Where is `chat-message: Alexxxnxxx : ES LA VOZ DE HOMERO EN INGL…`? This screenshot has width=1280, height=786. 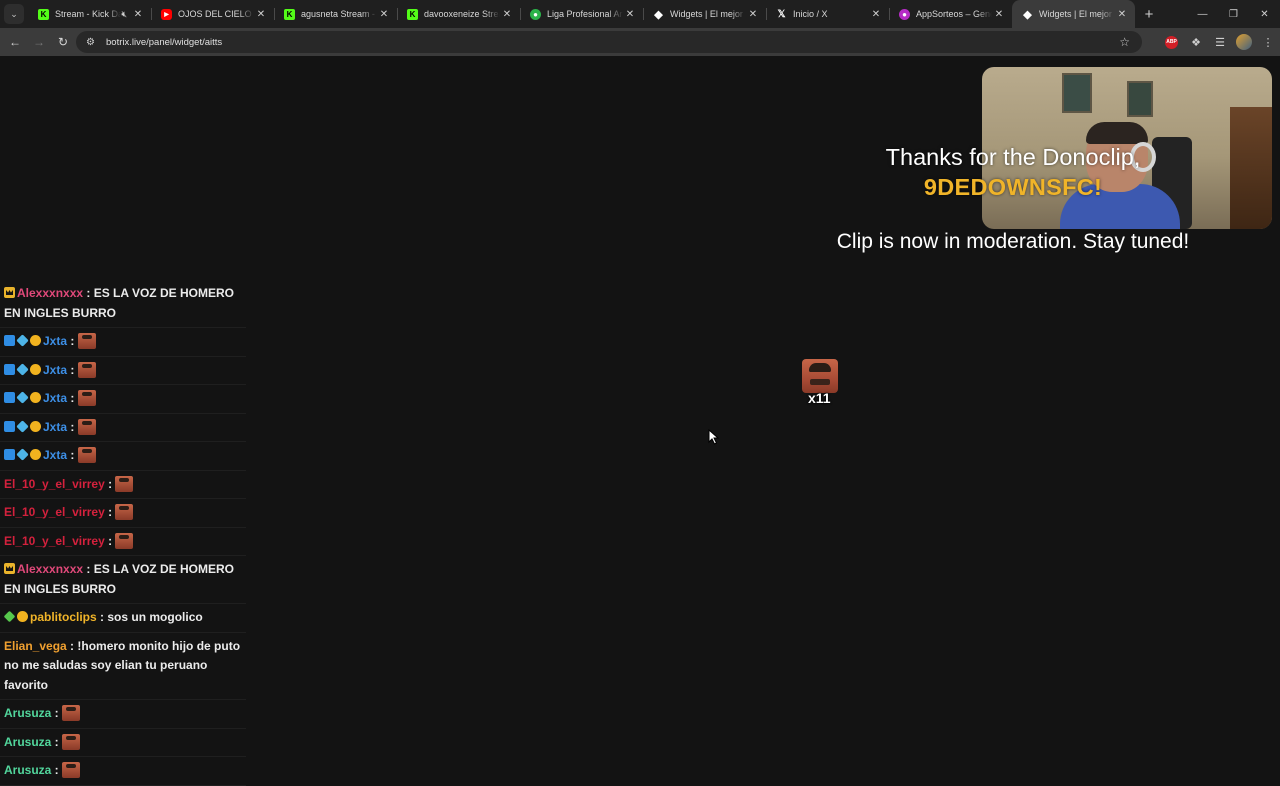
chat-message: Alexxxnxxx : ES LA VOZ DE HOMERO EN INGL… is located at coordinates (123, 304).